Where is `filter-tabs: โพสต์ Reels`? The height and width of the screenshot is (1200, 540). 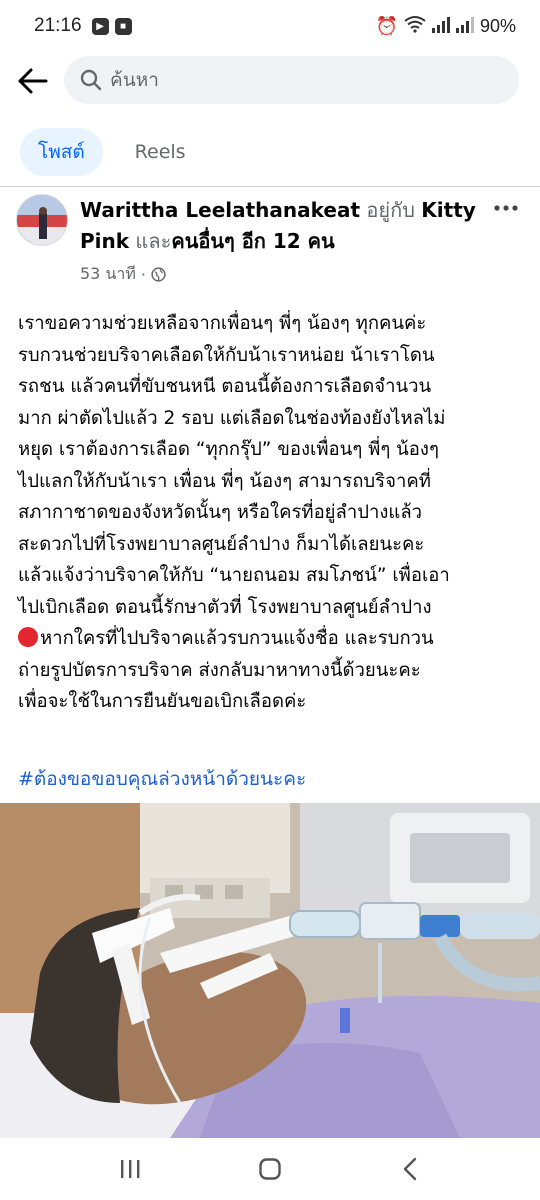 filter-tabs: โพสต์ Reels is located at coordinates (112, 152).